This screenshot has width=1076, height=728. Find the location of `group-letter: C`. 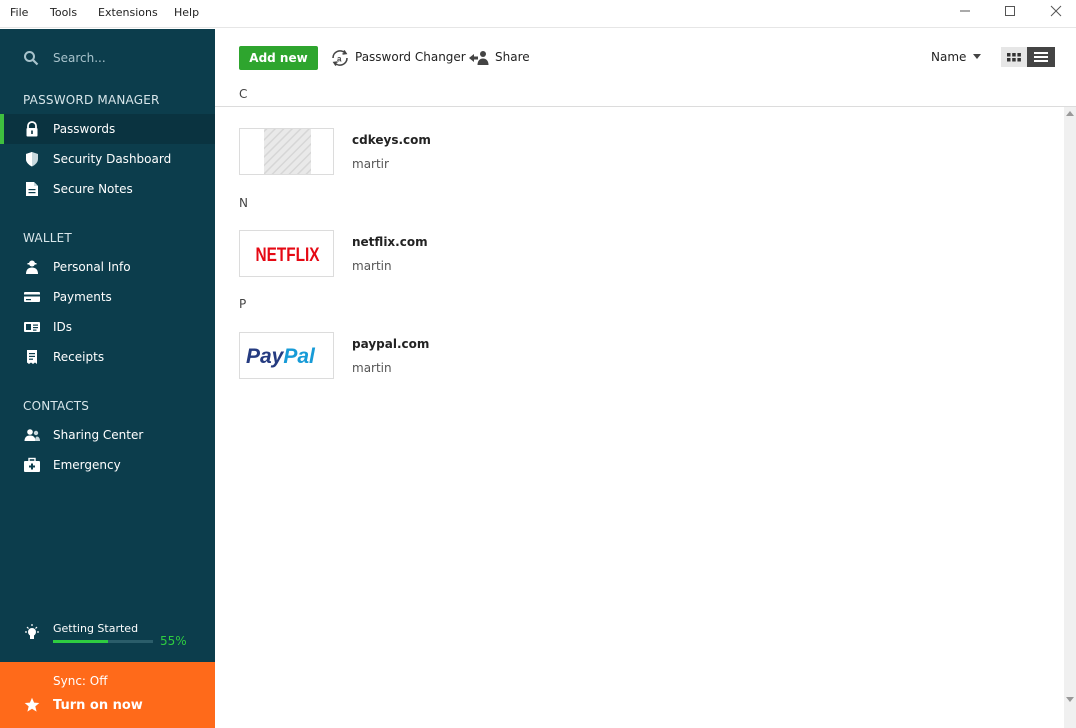

group-letter: C is located at coordinates (243, 94).